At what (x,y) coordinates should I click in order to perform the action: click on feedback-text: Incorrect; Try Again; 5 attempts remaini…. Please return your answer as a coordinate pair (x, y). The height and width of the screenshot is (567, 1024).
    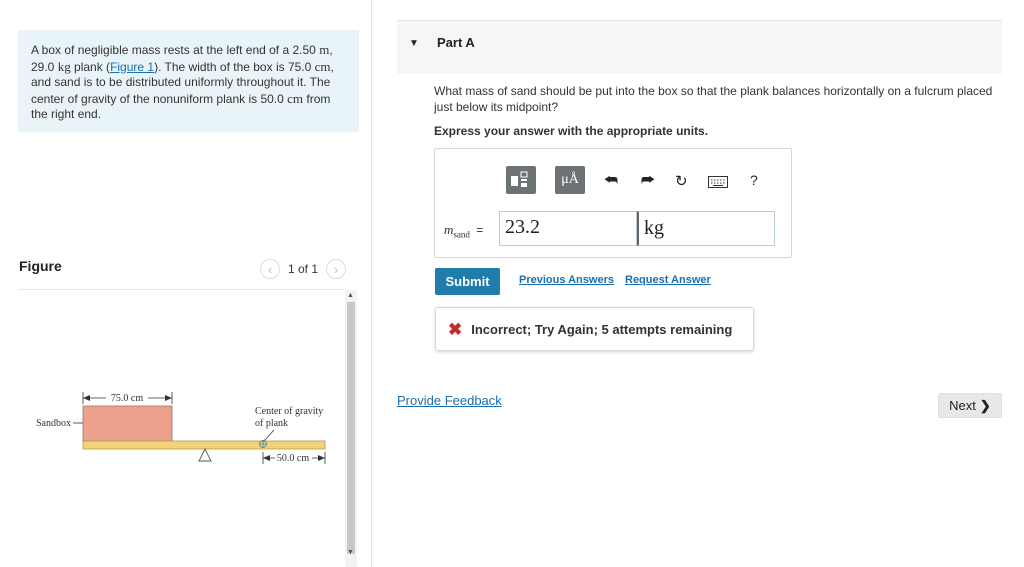
    Looking at the image, I should click on (602, 329).